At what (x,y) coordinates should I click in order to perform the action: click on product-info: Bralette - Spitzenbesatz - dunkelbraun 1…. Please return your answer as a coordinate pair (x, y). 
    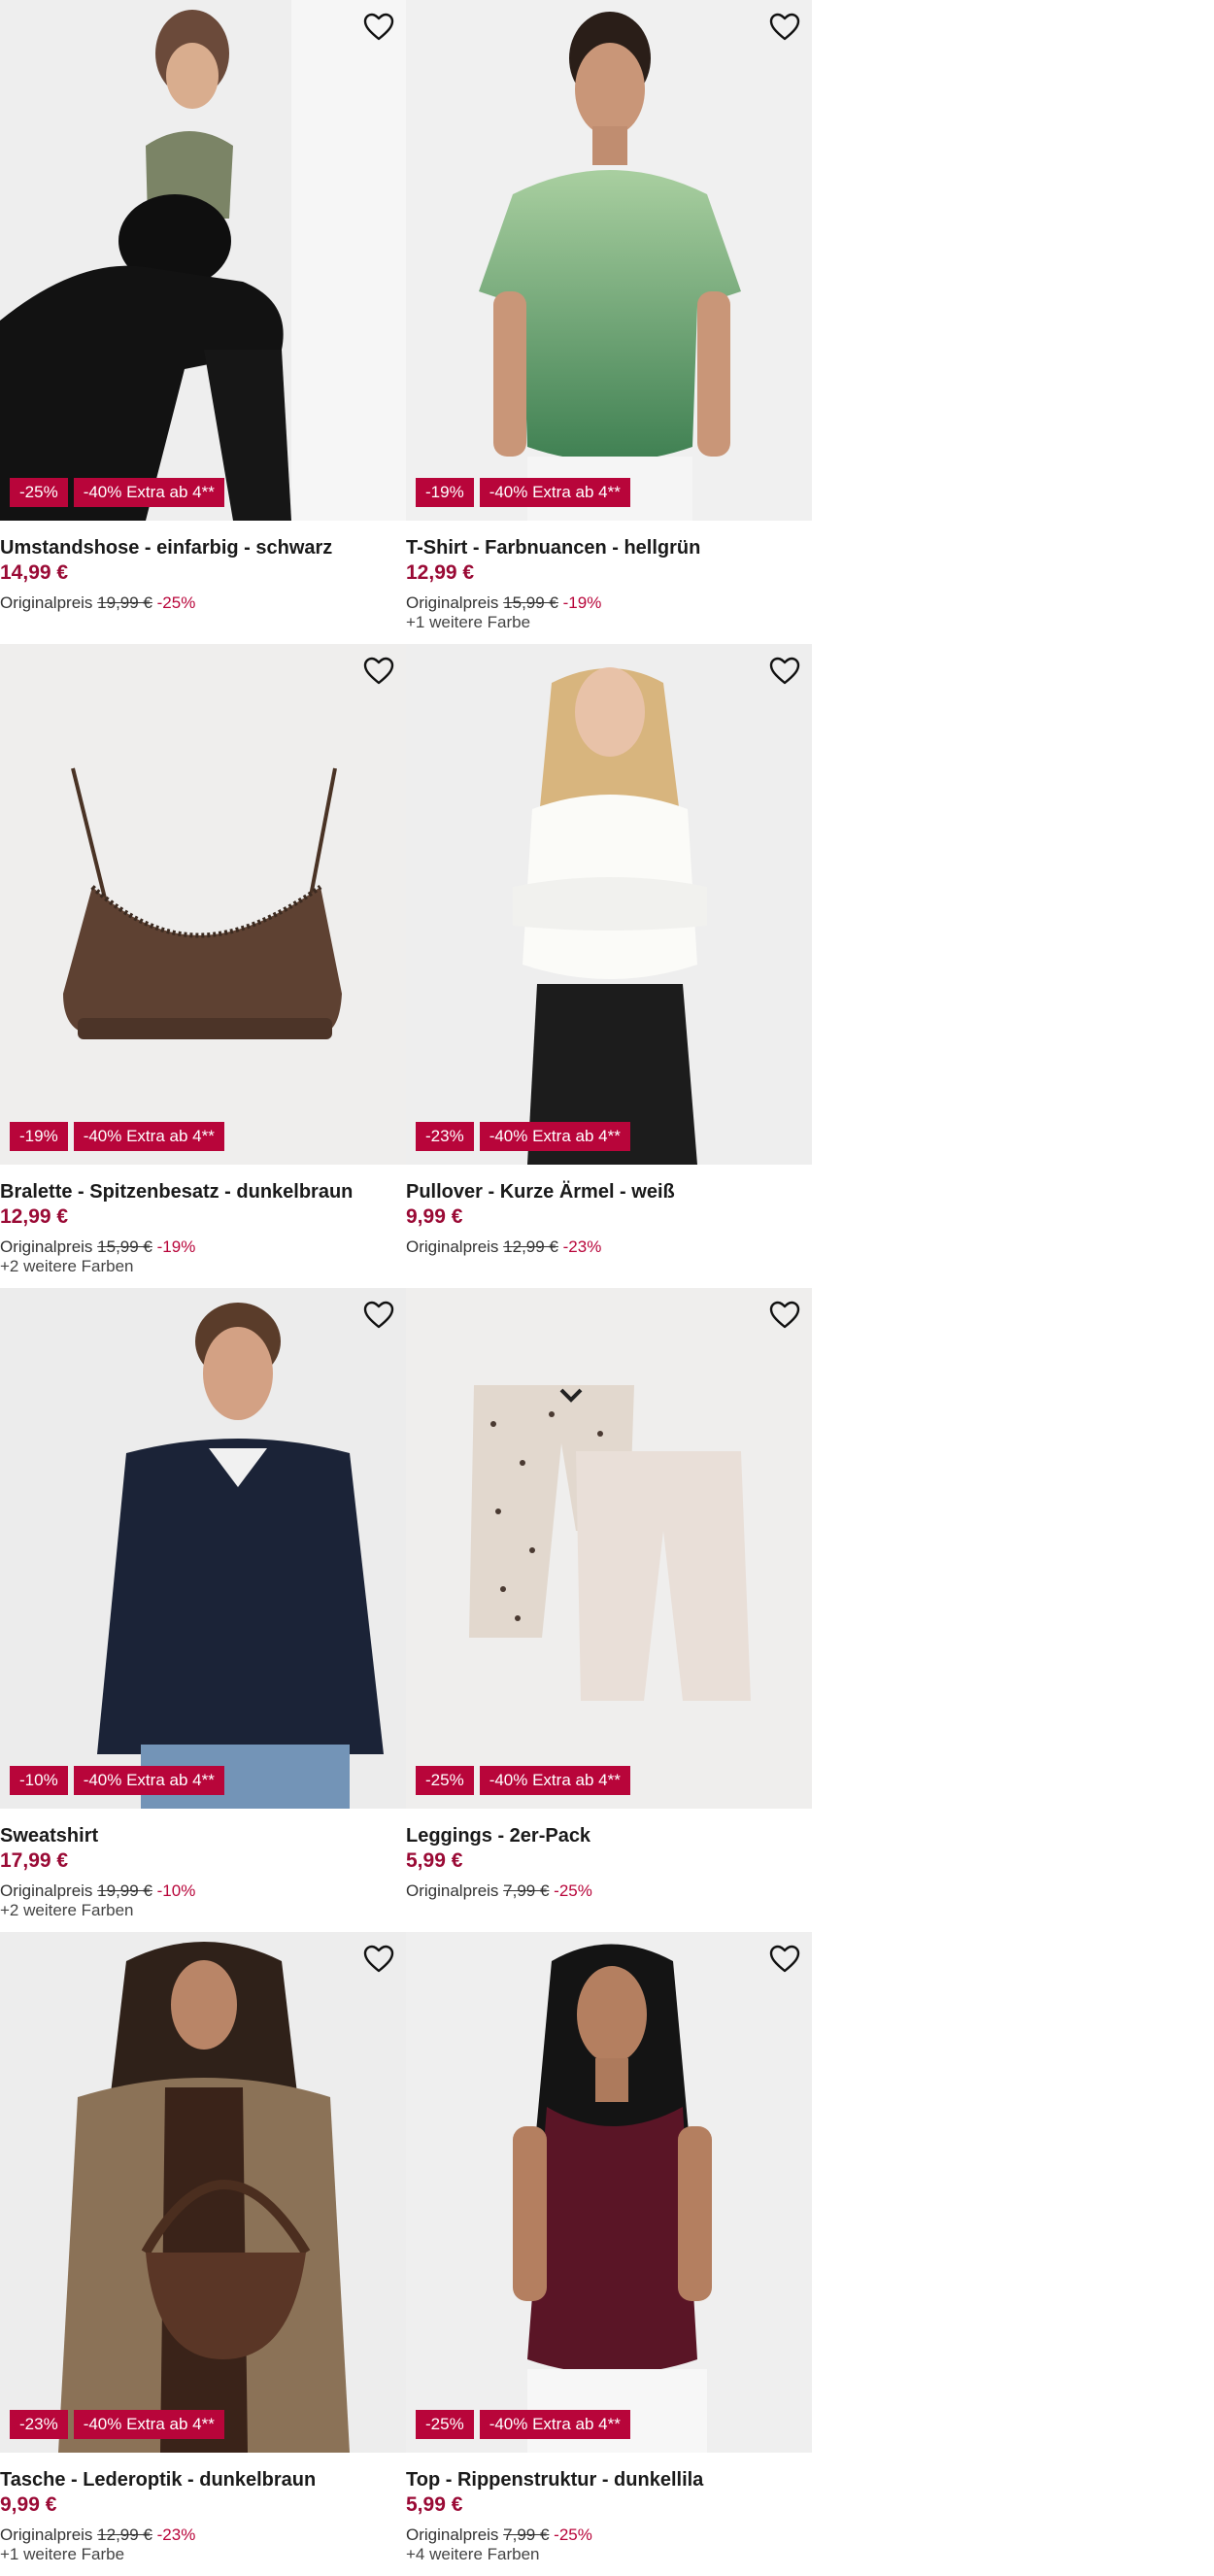
    Looking at the image, I should click on (203, 1220).